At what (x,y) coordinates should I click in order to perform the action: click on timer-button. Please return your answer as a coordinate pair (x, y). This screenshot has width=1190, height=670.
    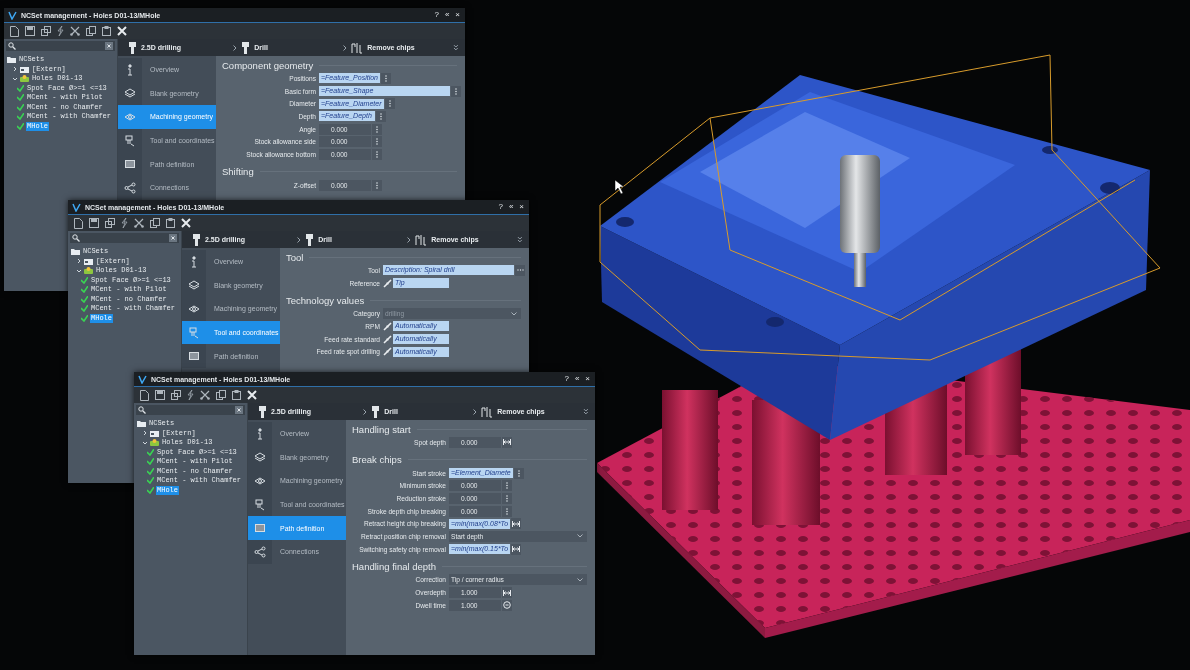
    Looking at the image, I should click on (507, 605).